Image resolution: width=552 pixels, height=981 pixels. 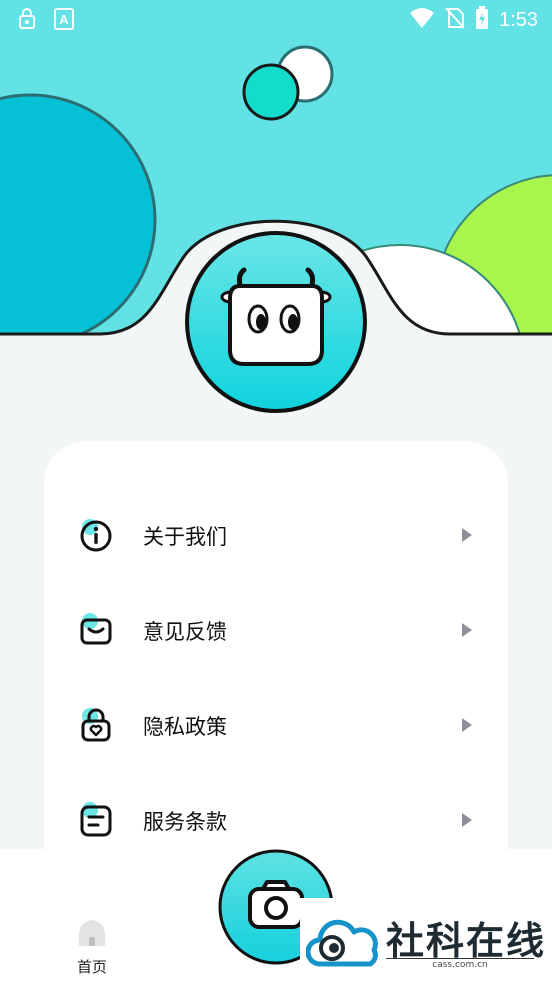 What do you see at coordinates (185, 537) in the screenshot?
I see `menu-item-label: 关于我们` at bounding box center [185, 537].